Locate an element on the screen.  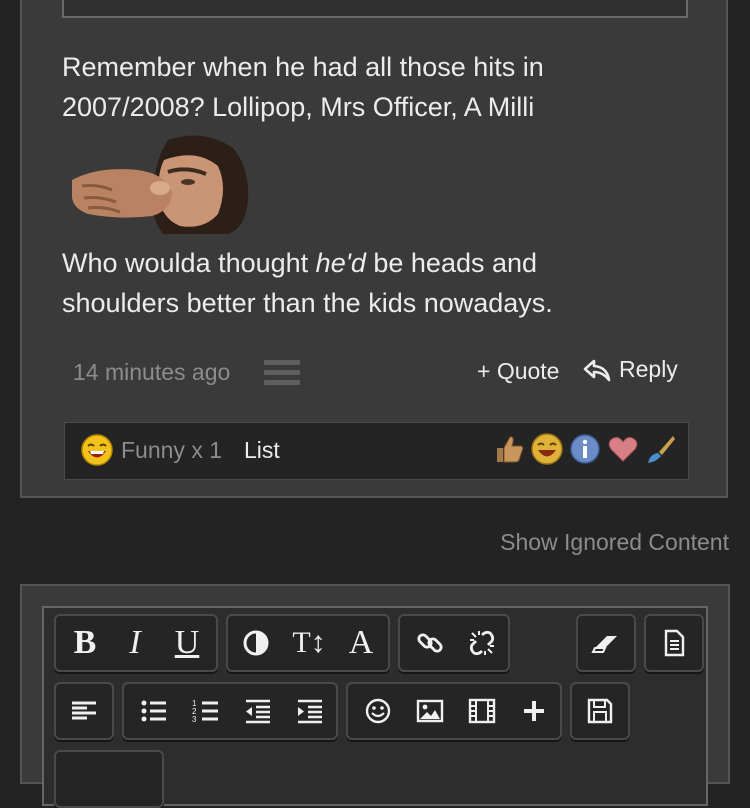
smiley-icon is located at coordinates (378, 711).